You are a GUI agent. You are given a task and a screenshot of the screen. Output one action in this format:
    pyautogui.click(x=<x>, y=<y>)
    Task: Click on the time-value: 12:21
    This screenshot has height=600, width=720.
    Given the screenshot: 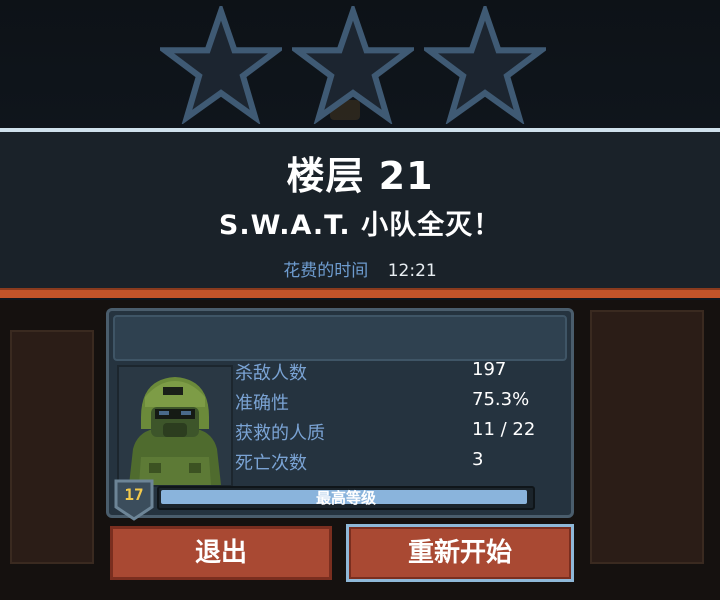 What is the action you would take?
    pyautogui.click(x=412, y=271)
    